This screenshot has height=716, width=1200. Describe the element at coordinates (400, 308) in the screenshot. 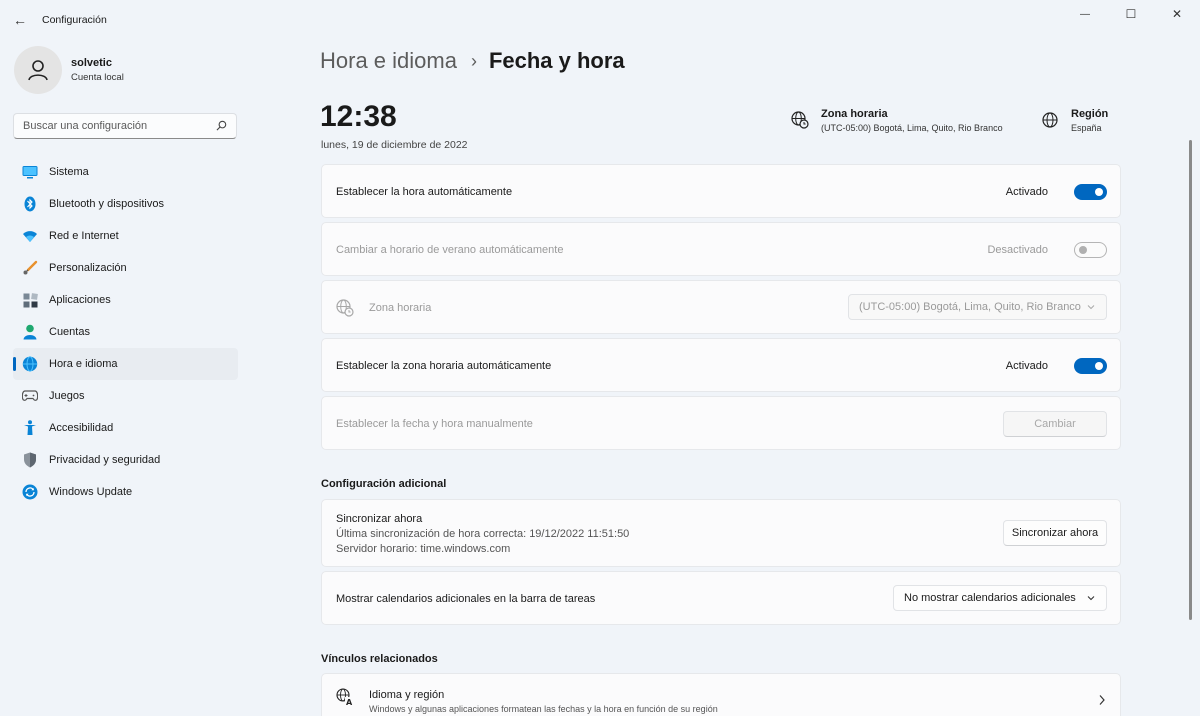

I see `timezone-label: Zona horaria` at that location.